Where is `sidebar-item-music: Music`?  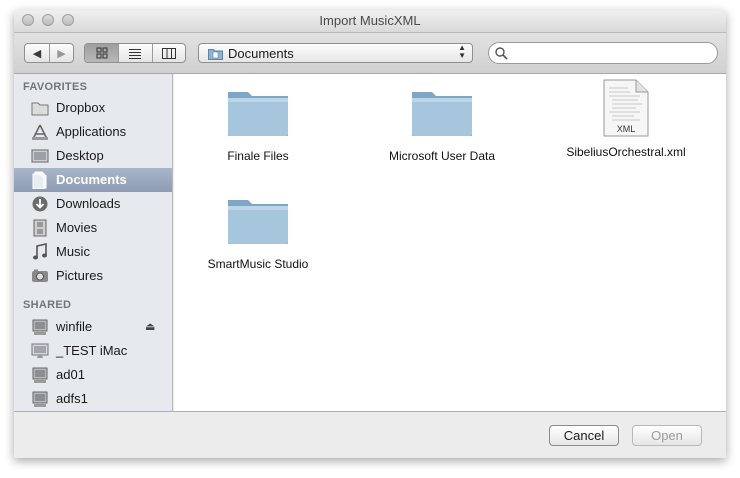 sidebar-item-music: Music is located at coordinates (93, 252).